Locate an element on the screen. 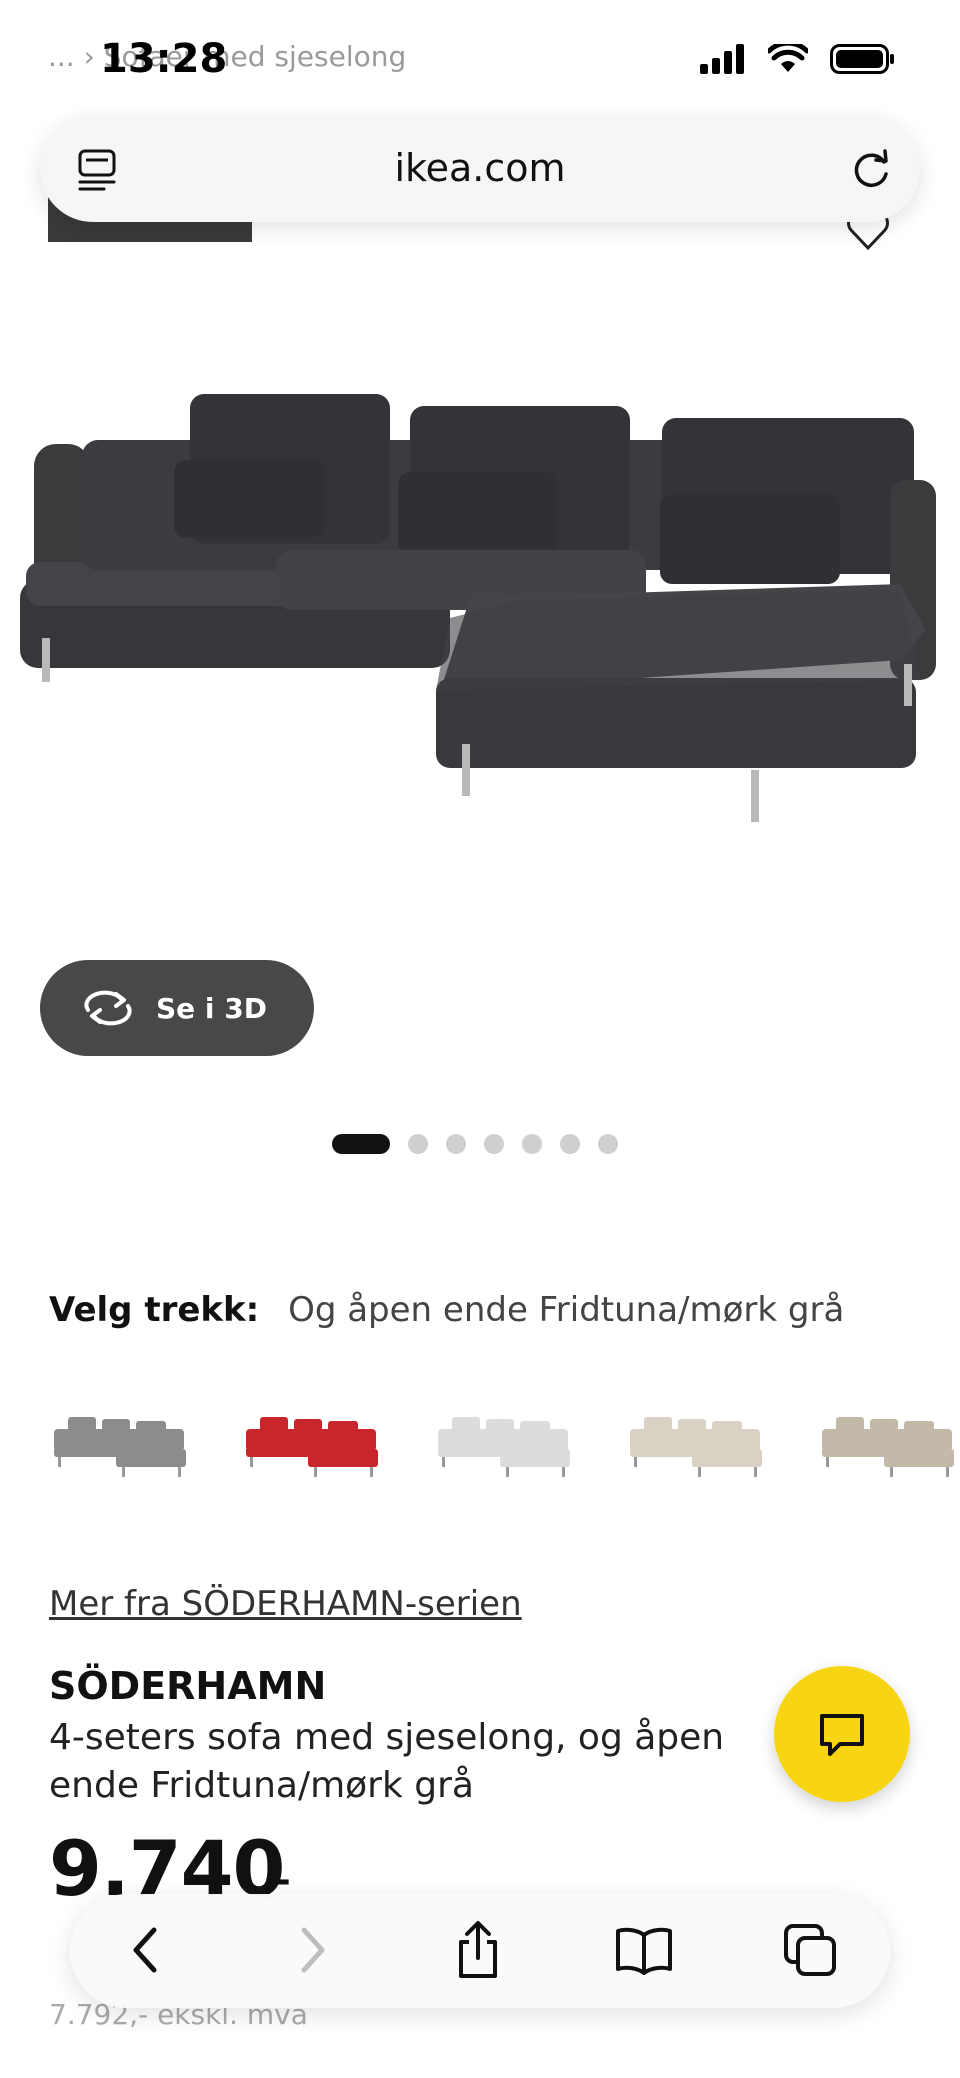 The image size is (960, 2078). cover-swatch-light-grey is located at coordinates (504, 1447).